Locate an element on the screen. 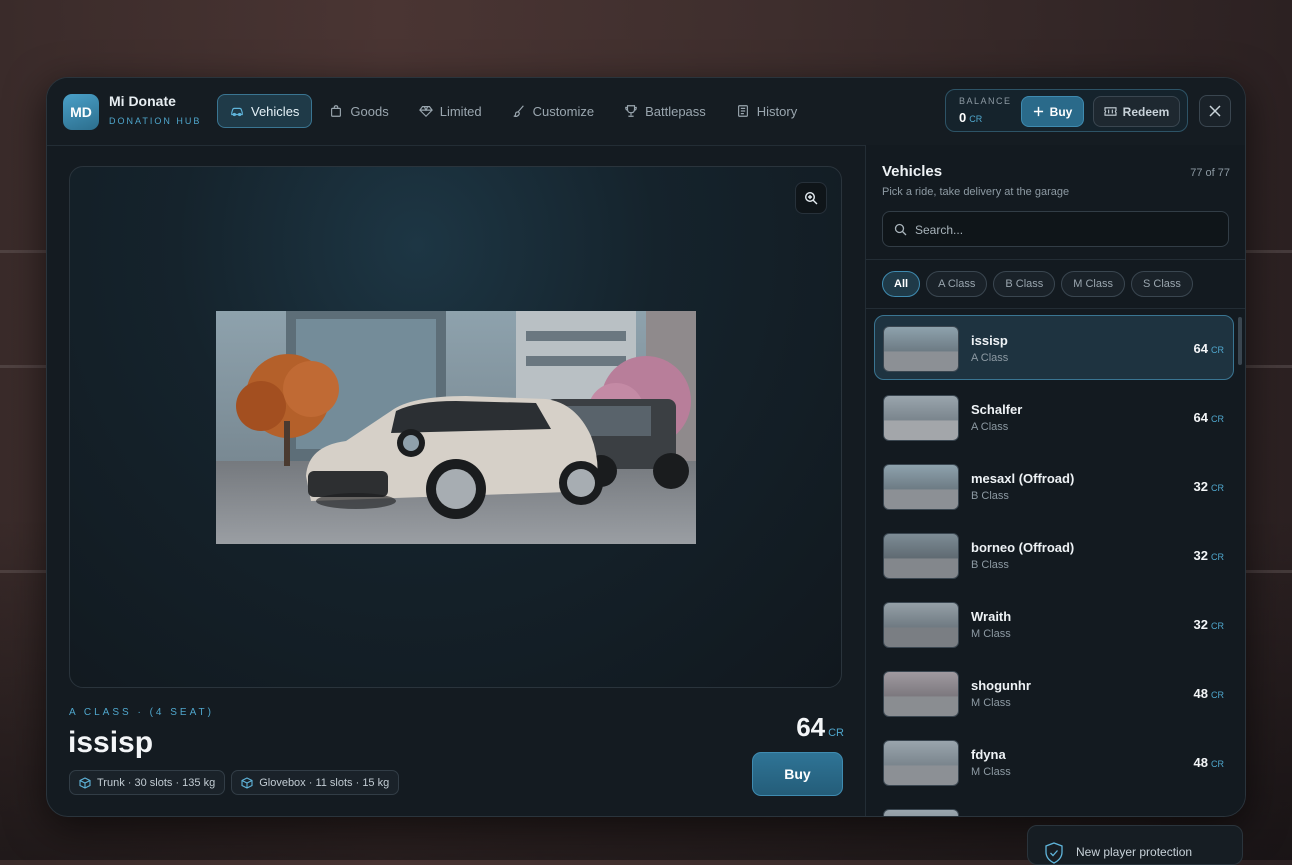 The width and height of the screenshot is (1292, 865). filter-all: All is located at coordinates (901, 284).